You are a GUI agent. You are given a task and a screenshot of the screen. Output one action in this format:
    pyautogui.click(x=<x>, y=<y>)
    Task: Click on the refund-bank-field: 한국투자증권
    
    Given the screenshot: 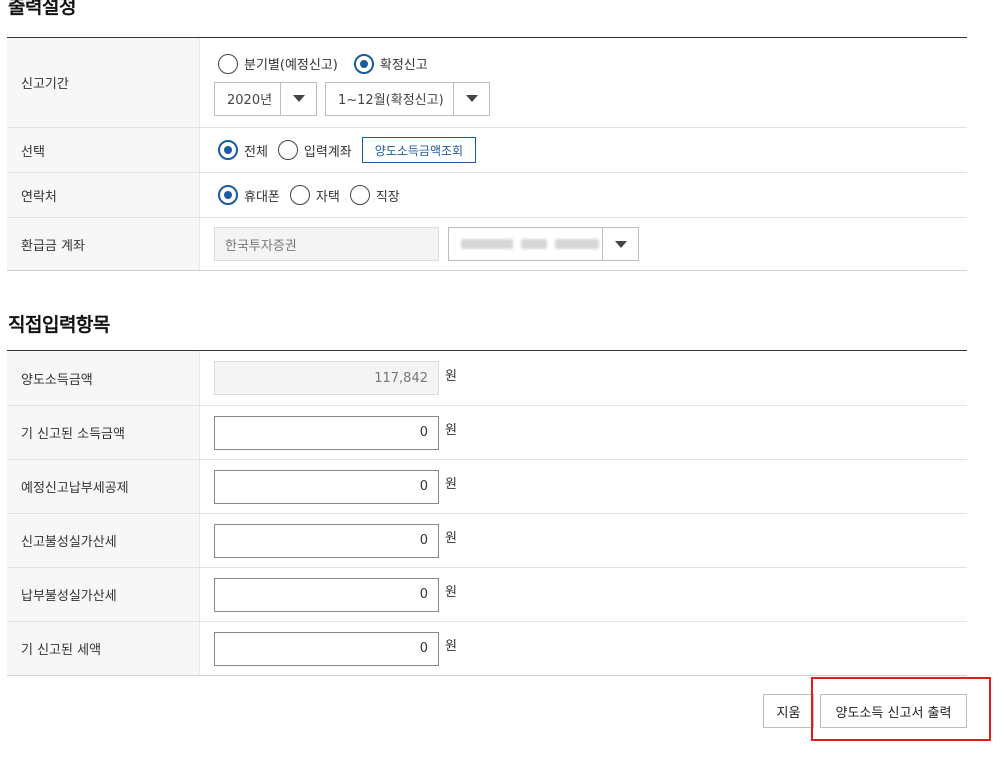 What is the action you would take?
    pyautogui.click(x=326, y=244)
    